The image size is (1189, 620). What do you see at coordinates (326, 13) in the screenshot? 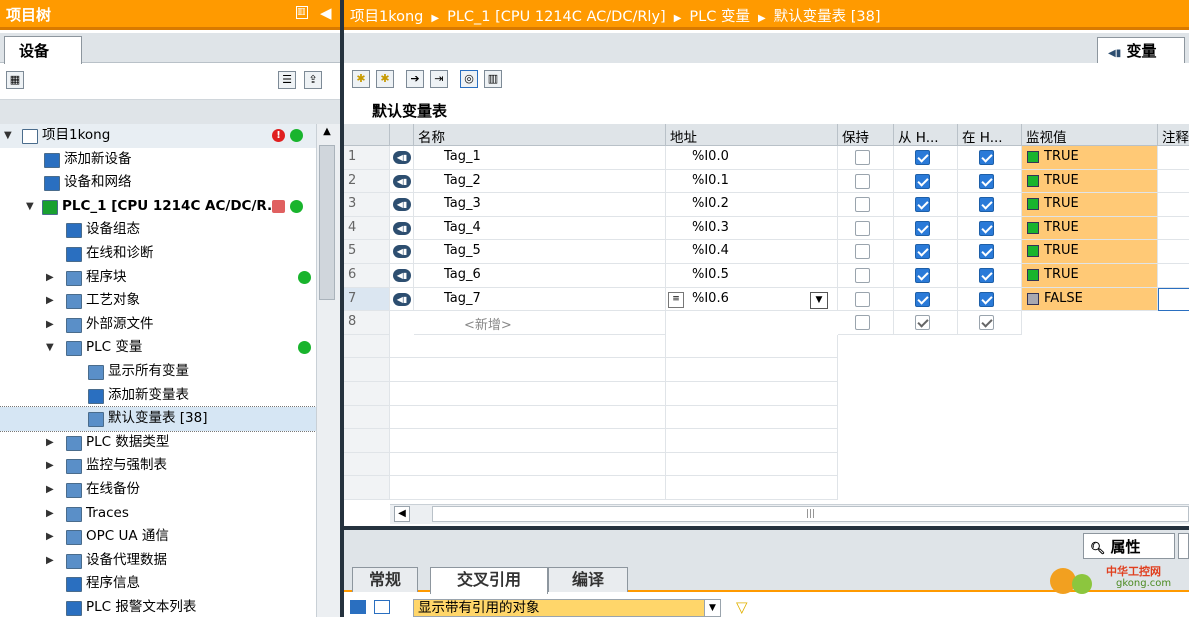
I see `collapse-panel-icon: ◀` at bounding box center [326, 13].